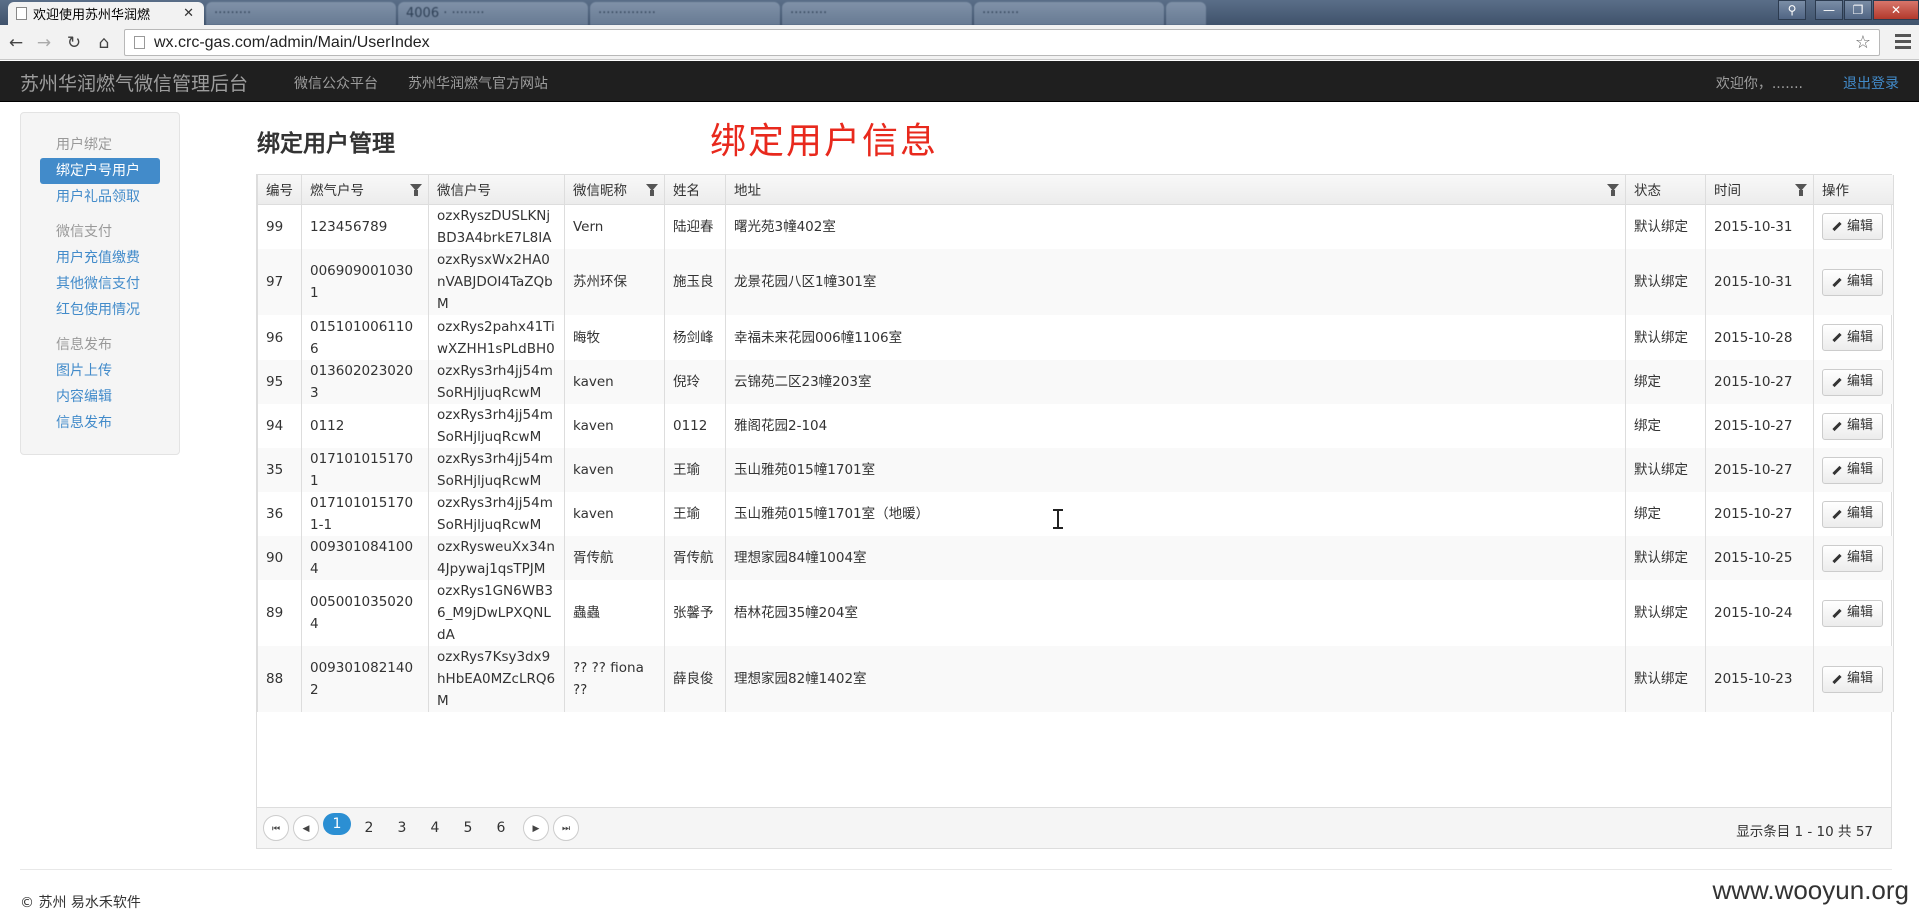 The width and height of the screenshot is (1919, 916). What do you see at coordinates (1175, 226) in the screenshot?
I see `cell-address: 曙光苑3幢402室` at bounding box center [1175, 226].